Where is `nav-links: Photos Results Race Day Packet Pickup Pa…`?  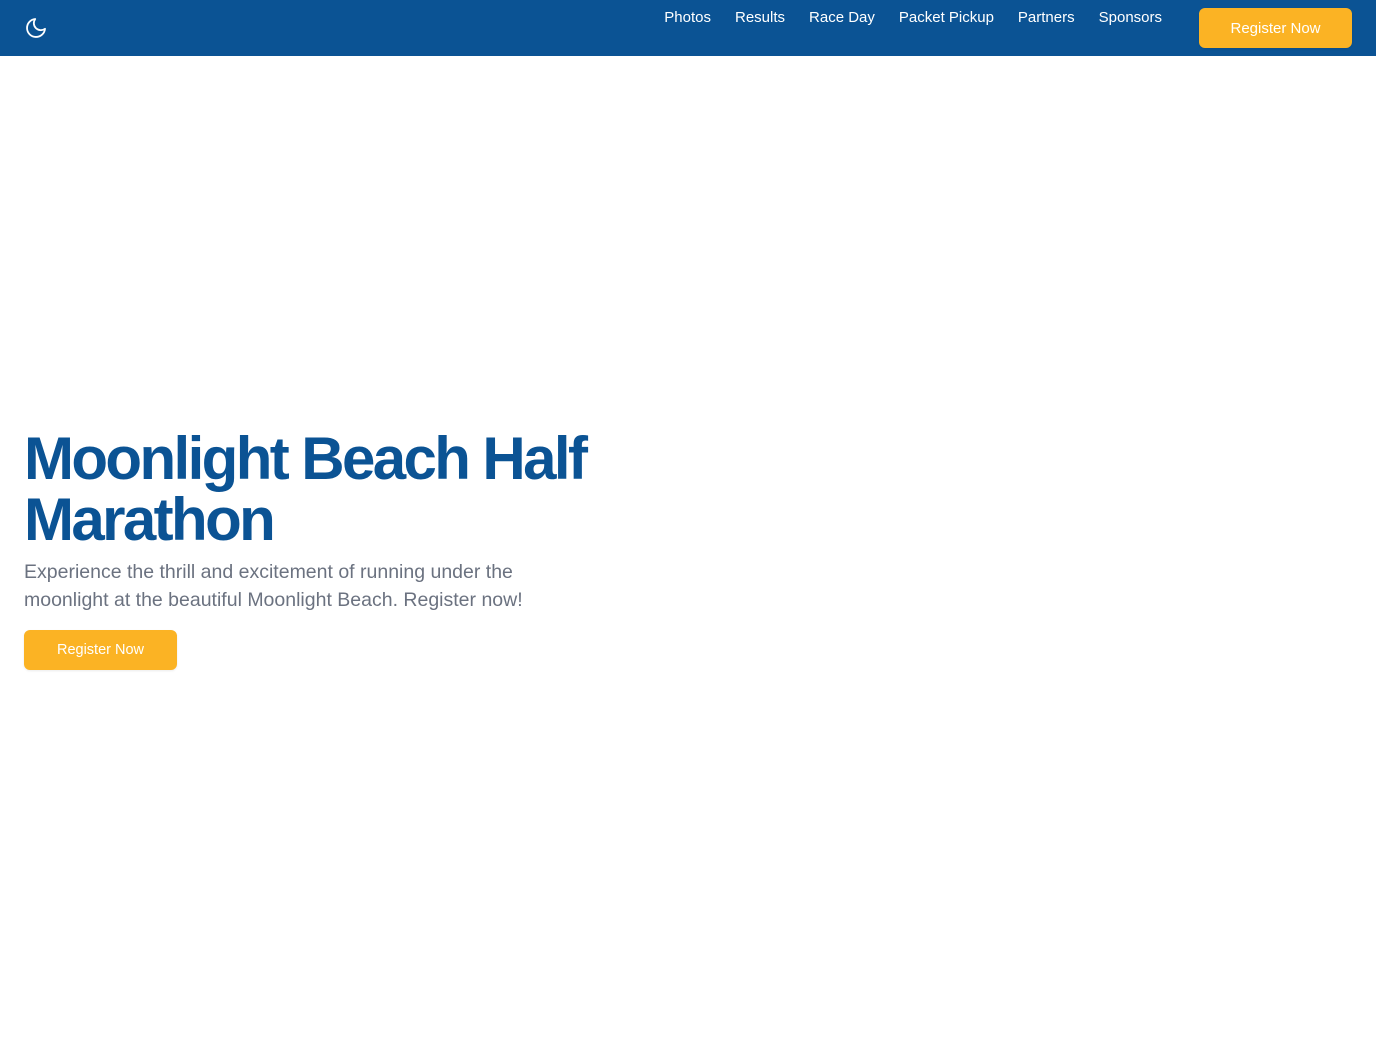 nav-links: Photos Results Race Day Packet Pickup Pa… is located at coordinates (913, 18).